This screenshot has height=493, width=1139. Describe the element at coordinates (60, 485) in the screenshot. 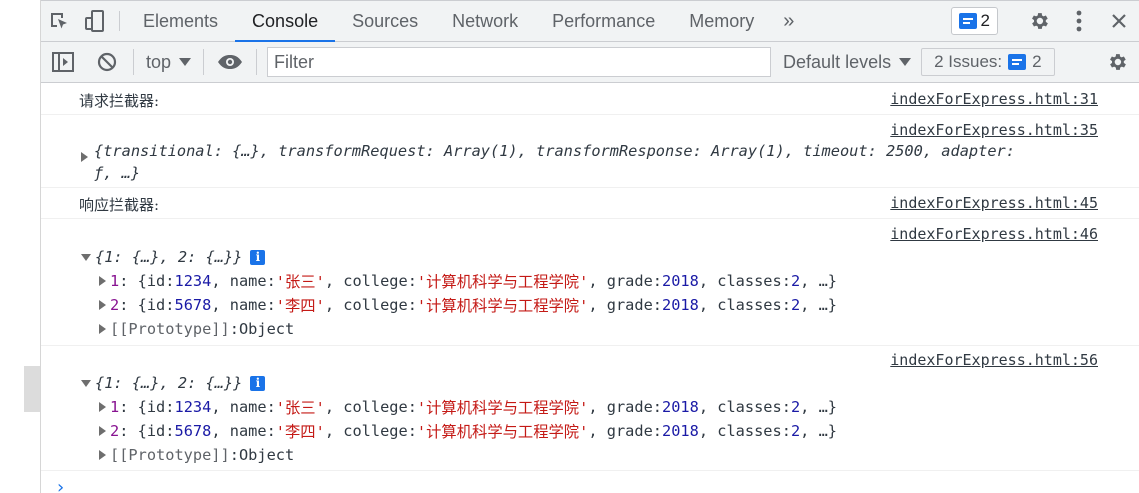

I see `console-prompt-icon: ›` at that location.